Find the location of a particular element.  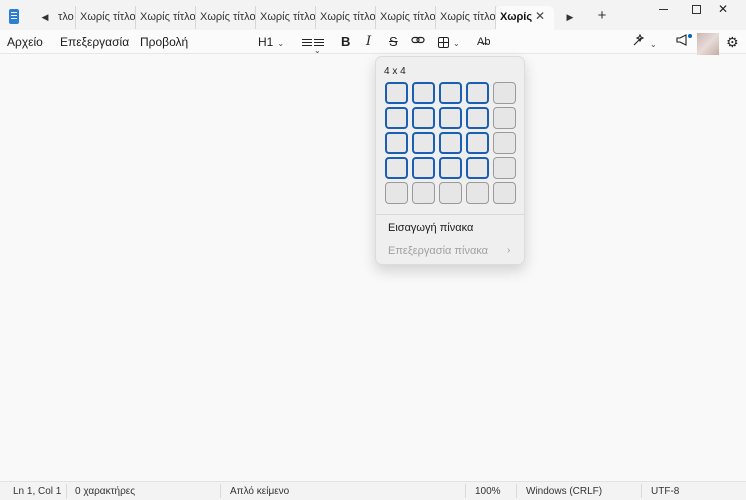

announcements-button is located at coordinates (683, 42).